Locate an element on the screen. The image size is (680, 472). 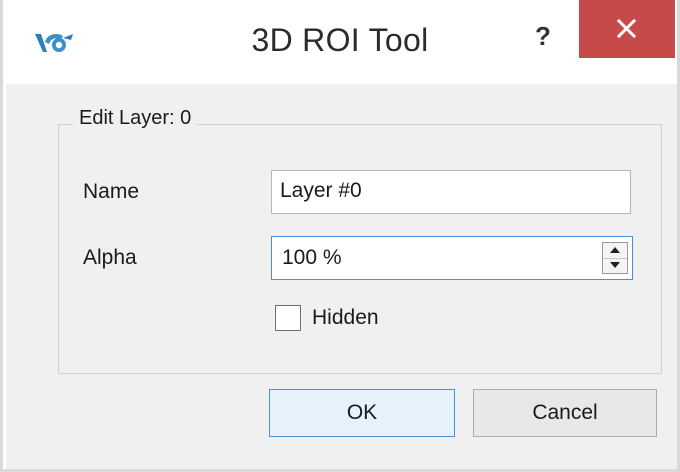
arrow-down-icon is located at coordinates (615, 265).